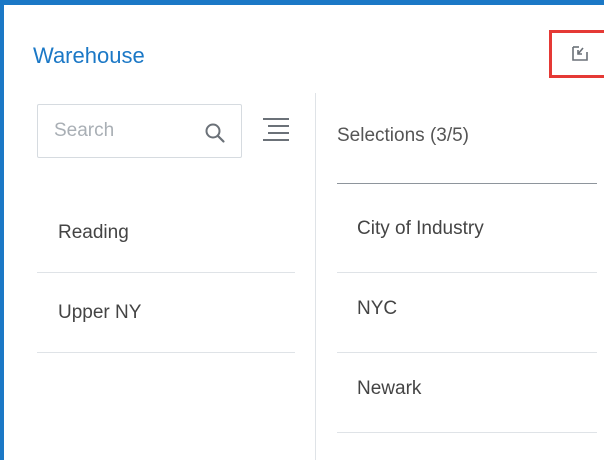 The height and width of the screenshot is (460, 604). Describe the element at coordinates (215, 133) in the screenshot. I see `search-icon` at that location.